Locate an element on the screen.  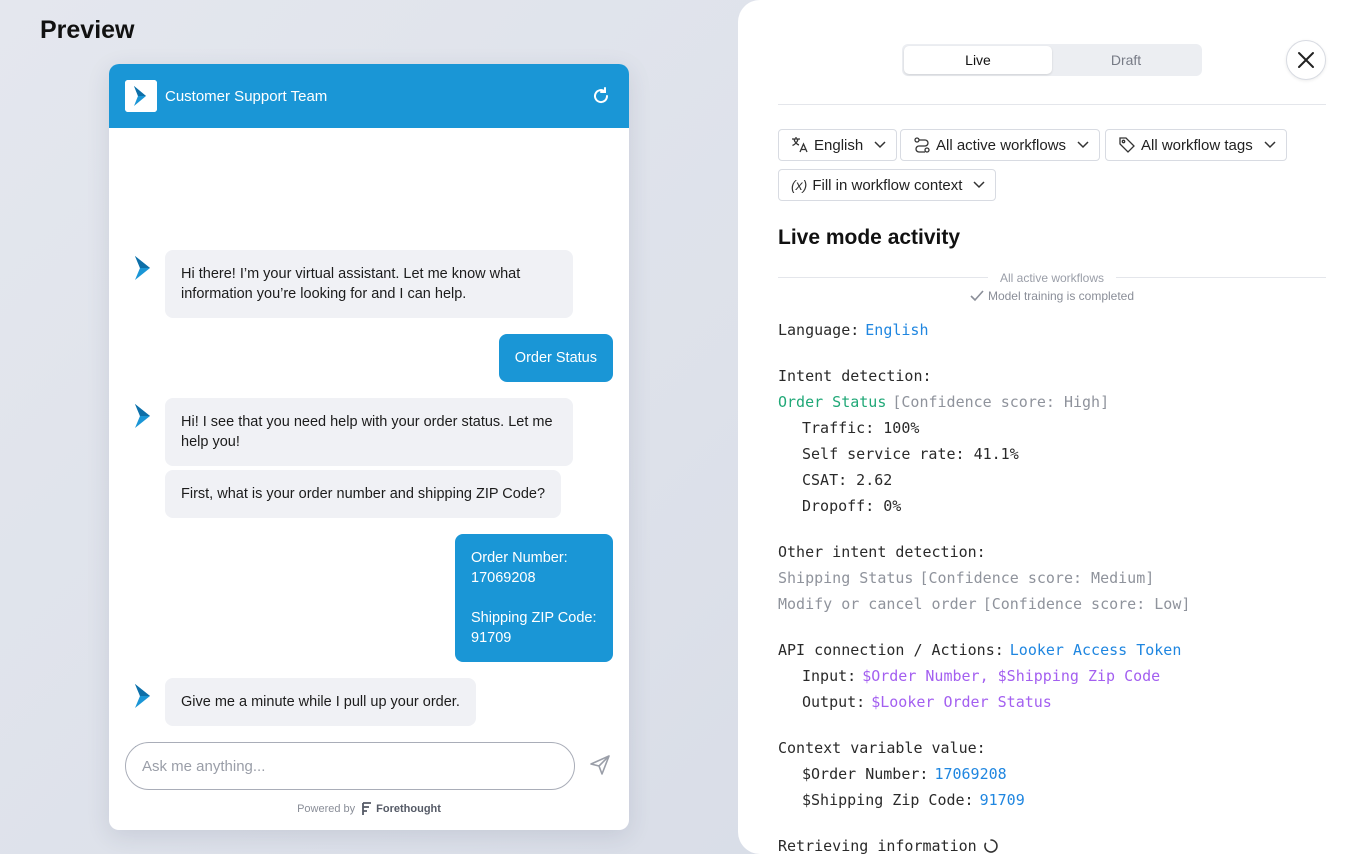
language-dropdown-label: English is located at coordinates (839, 145).